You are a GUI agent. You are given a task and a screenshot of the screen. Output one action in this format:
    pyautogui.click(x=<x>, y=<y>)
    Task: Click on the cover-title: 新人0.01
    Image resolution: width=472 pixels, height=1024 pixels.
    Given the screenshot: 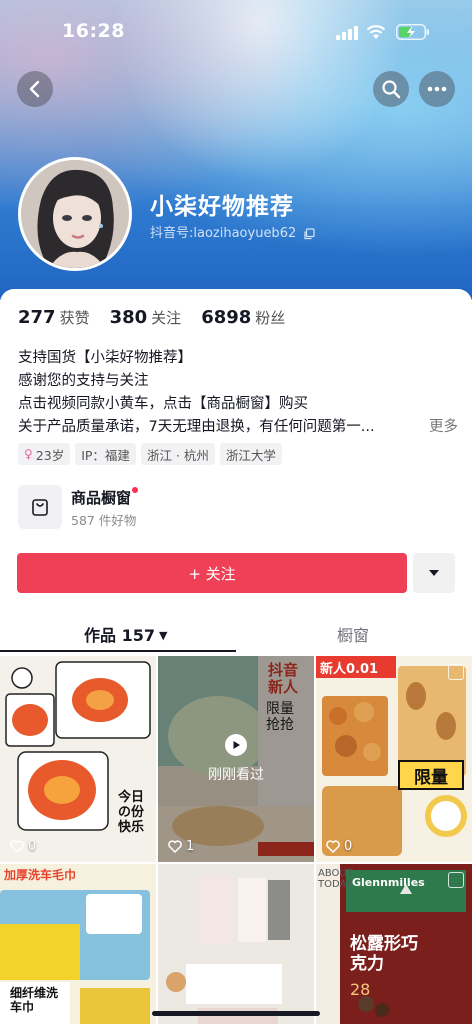 What is the action you would take?
    pyautogui.click(x=349, y=669)
    